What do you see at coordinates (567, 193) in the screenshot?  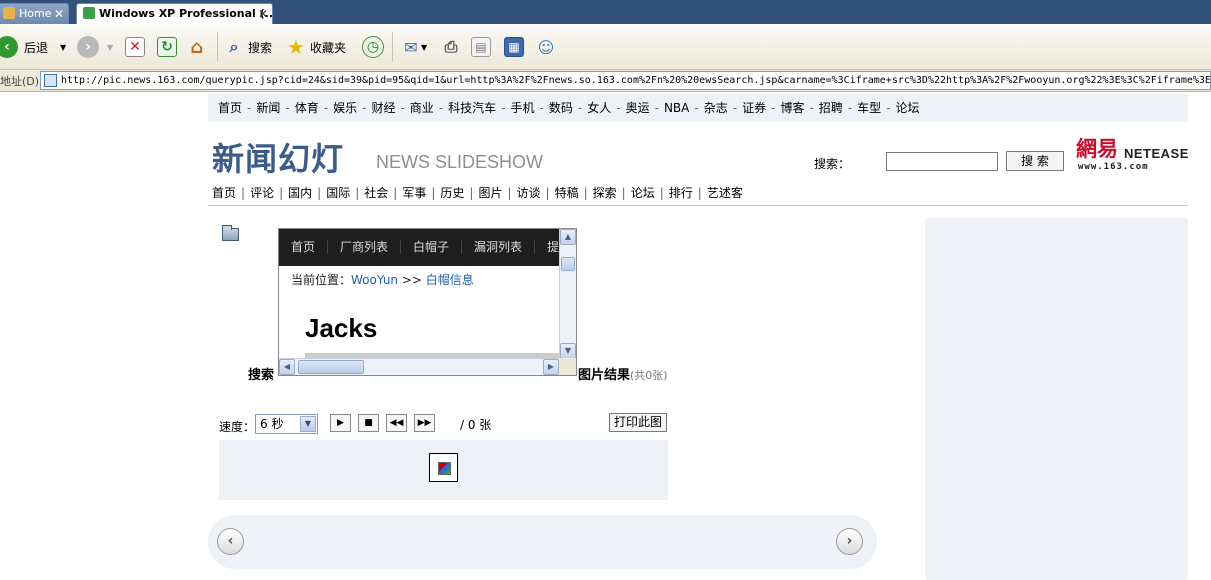 I see `section-nav-item-9: 特稿` at bounding box center [567, 193].